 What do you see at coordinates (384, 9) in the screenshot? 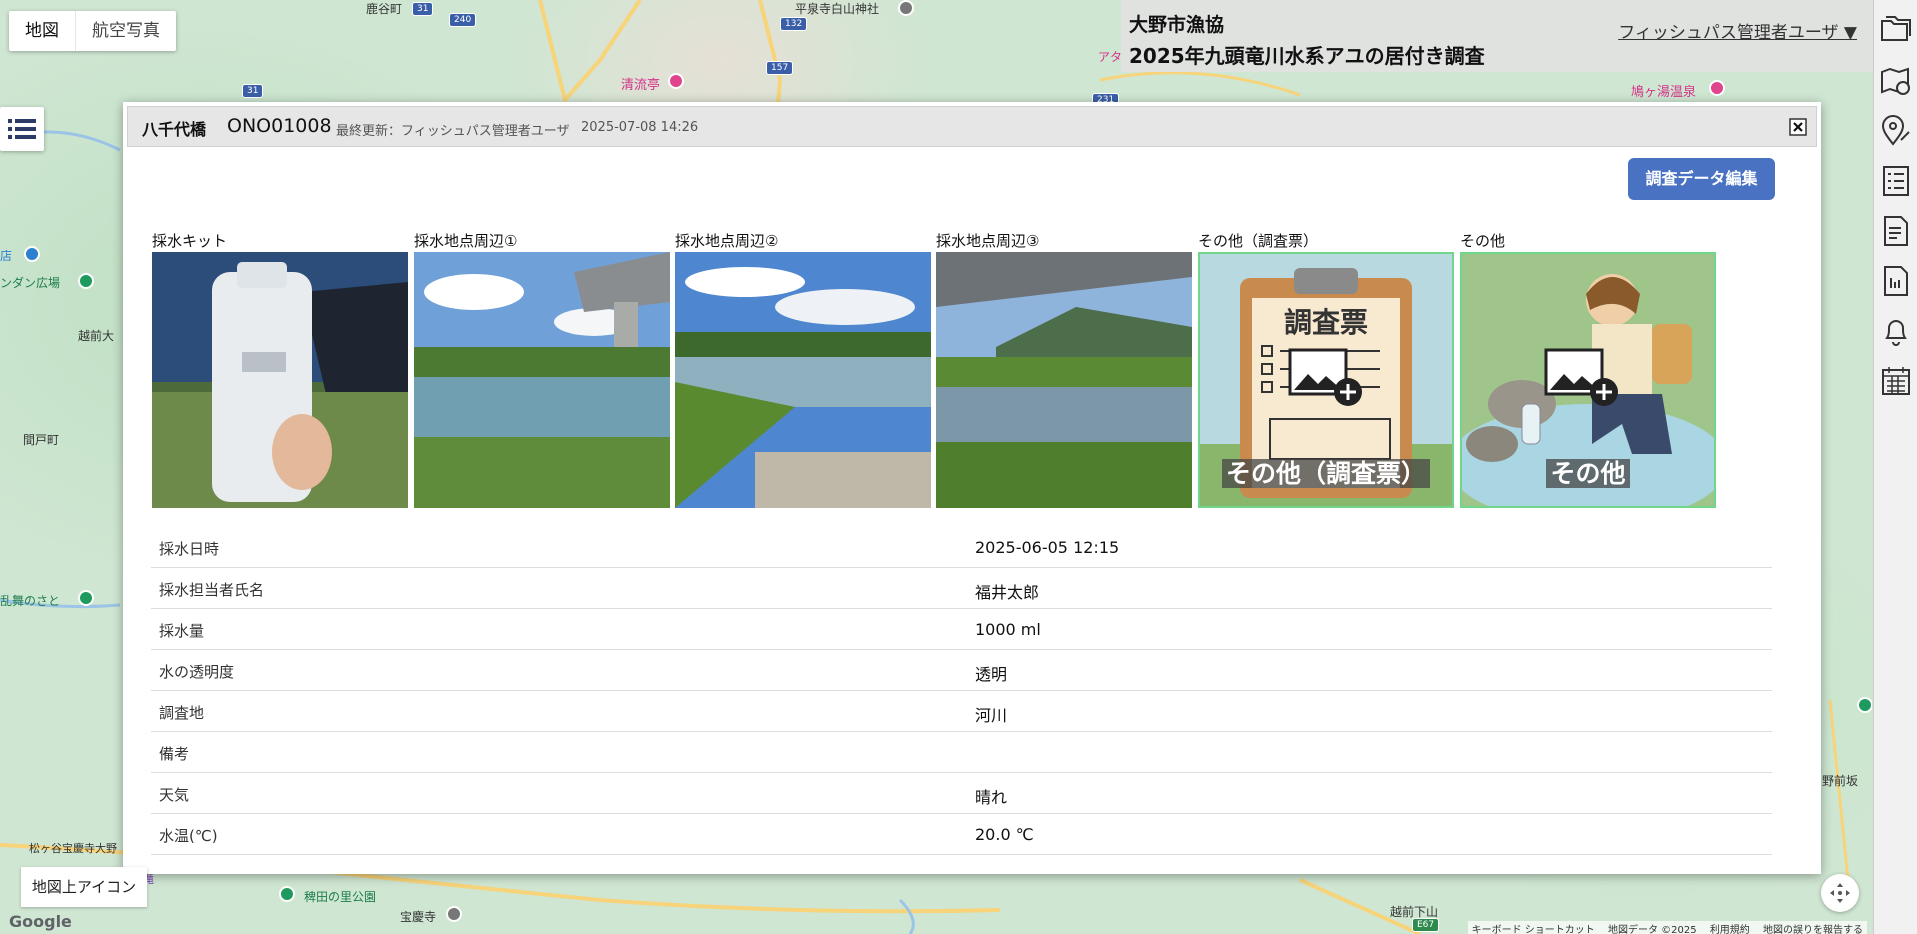
I see `map-label-shikaya: 鹿谷町` at bounding box center [384, 9].